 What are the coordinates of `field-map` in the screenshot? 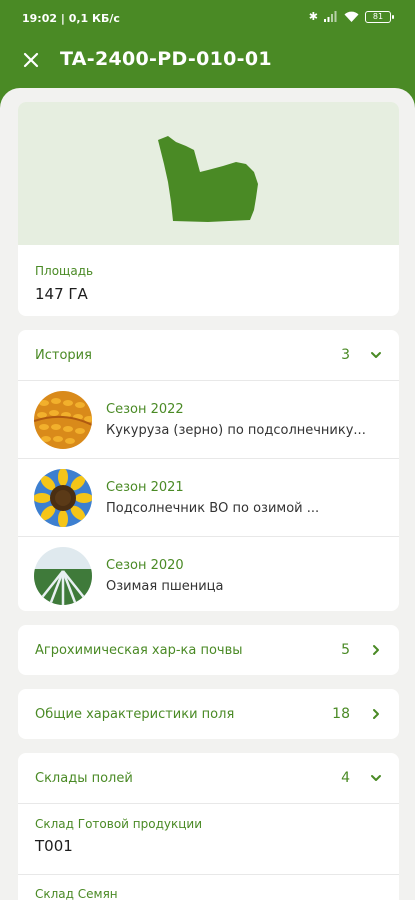 It's located at (208, 173).